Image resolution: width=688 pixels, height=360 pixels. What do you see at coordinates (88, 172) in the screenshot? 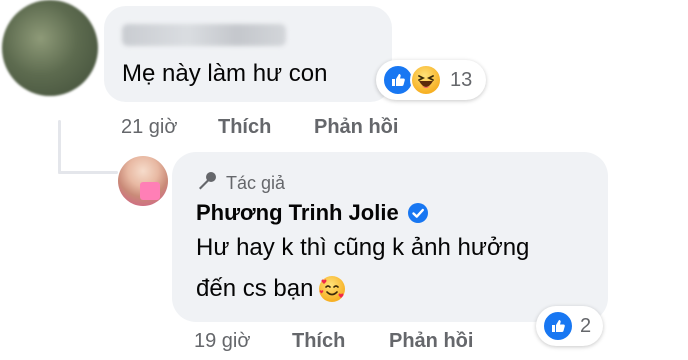
I see `thread-line-horizontal` at bounding box center [88, 172].